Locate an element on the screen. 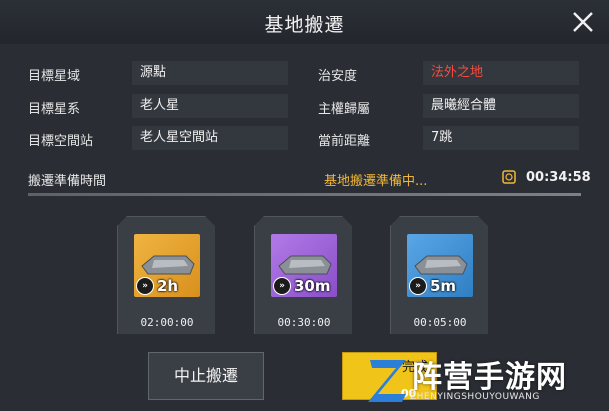  card-image: » 5m is located at coordinates (440, 265).